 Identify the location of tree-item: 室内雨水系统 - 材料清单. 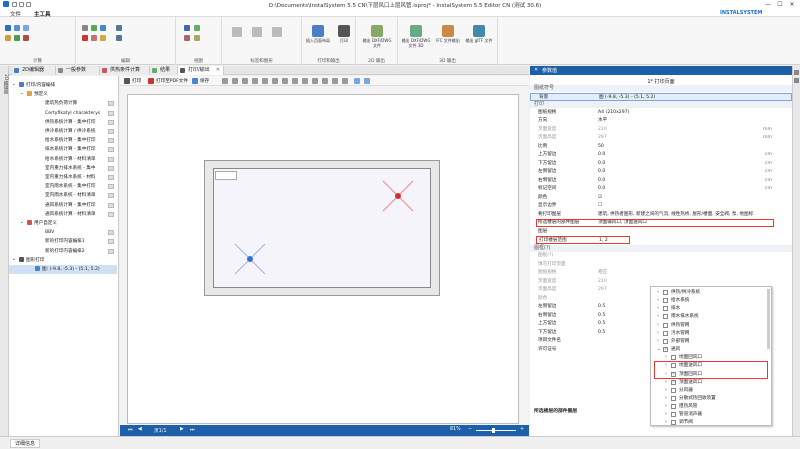
(63, 195).